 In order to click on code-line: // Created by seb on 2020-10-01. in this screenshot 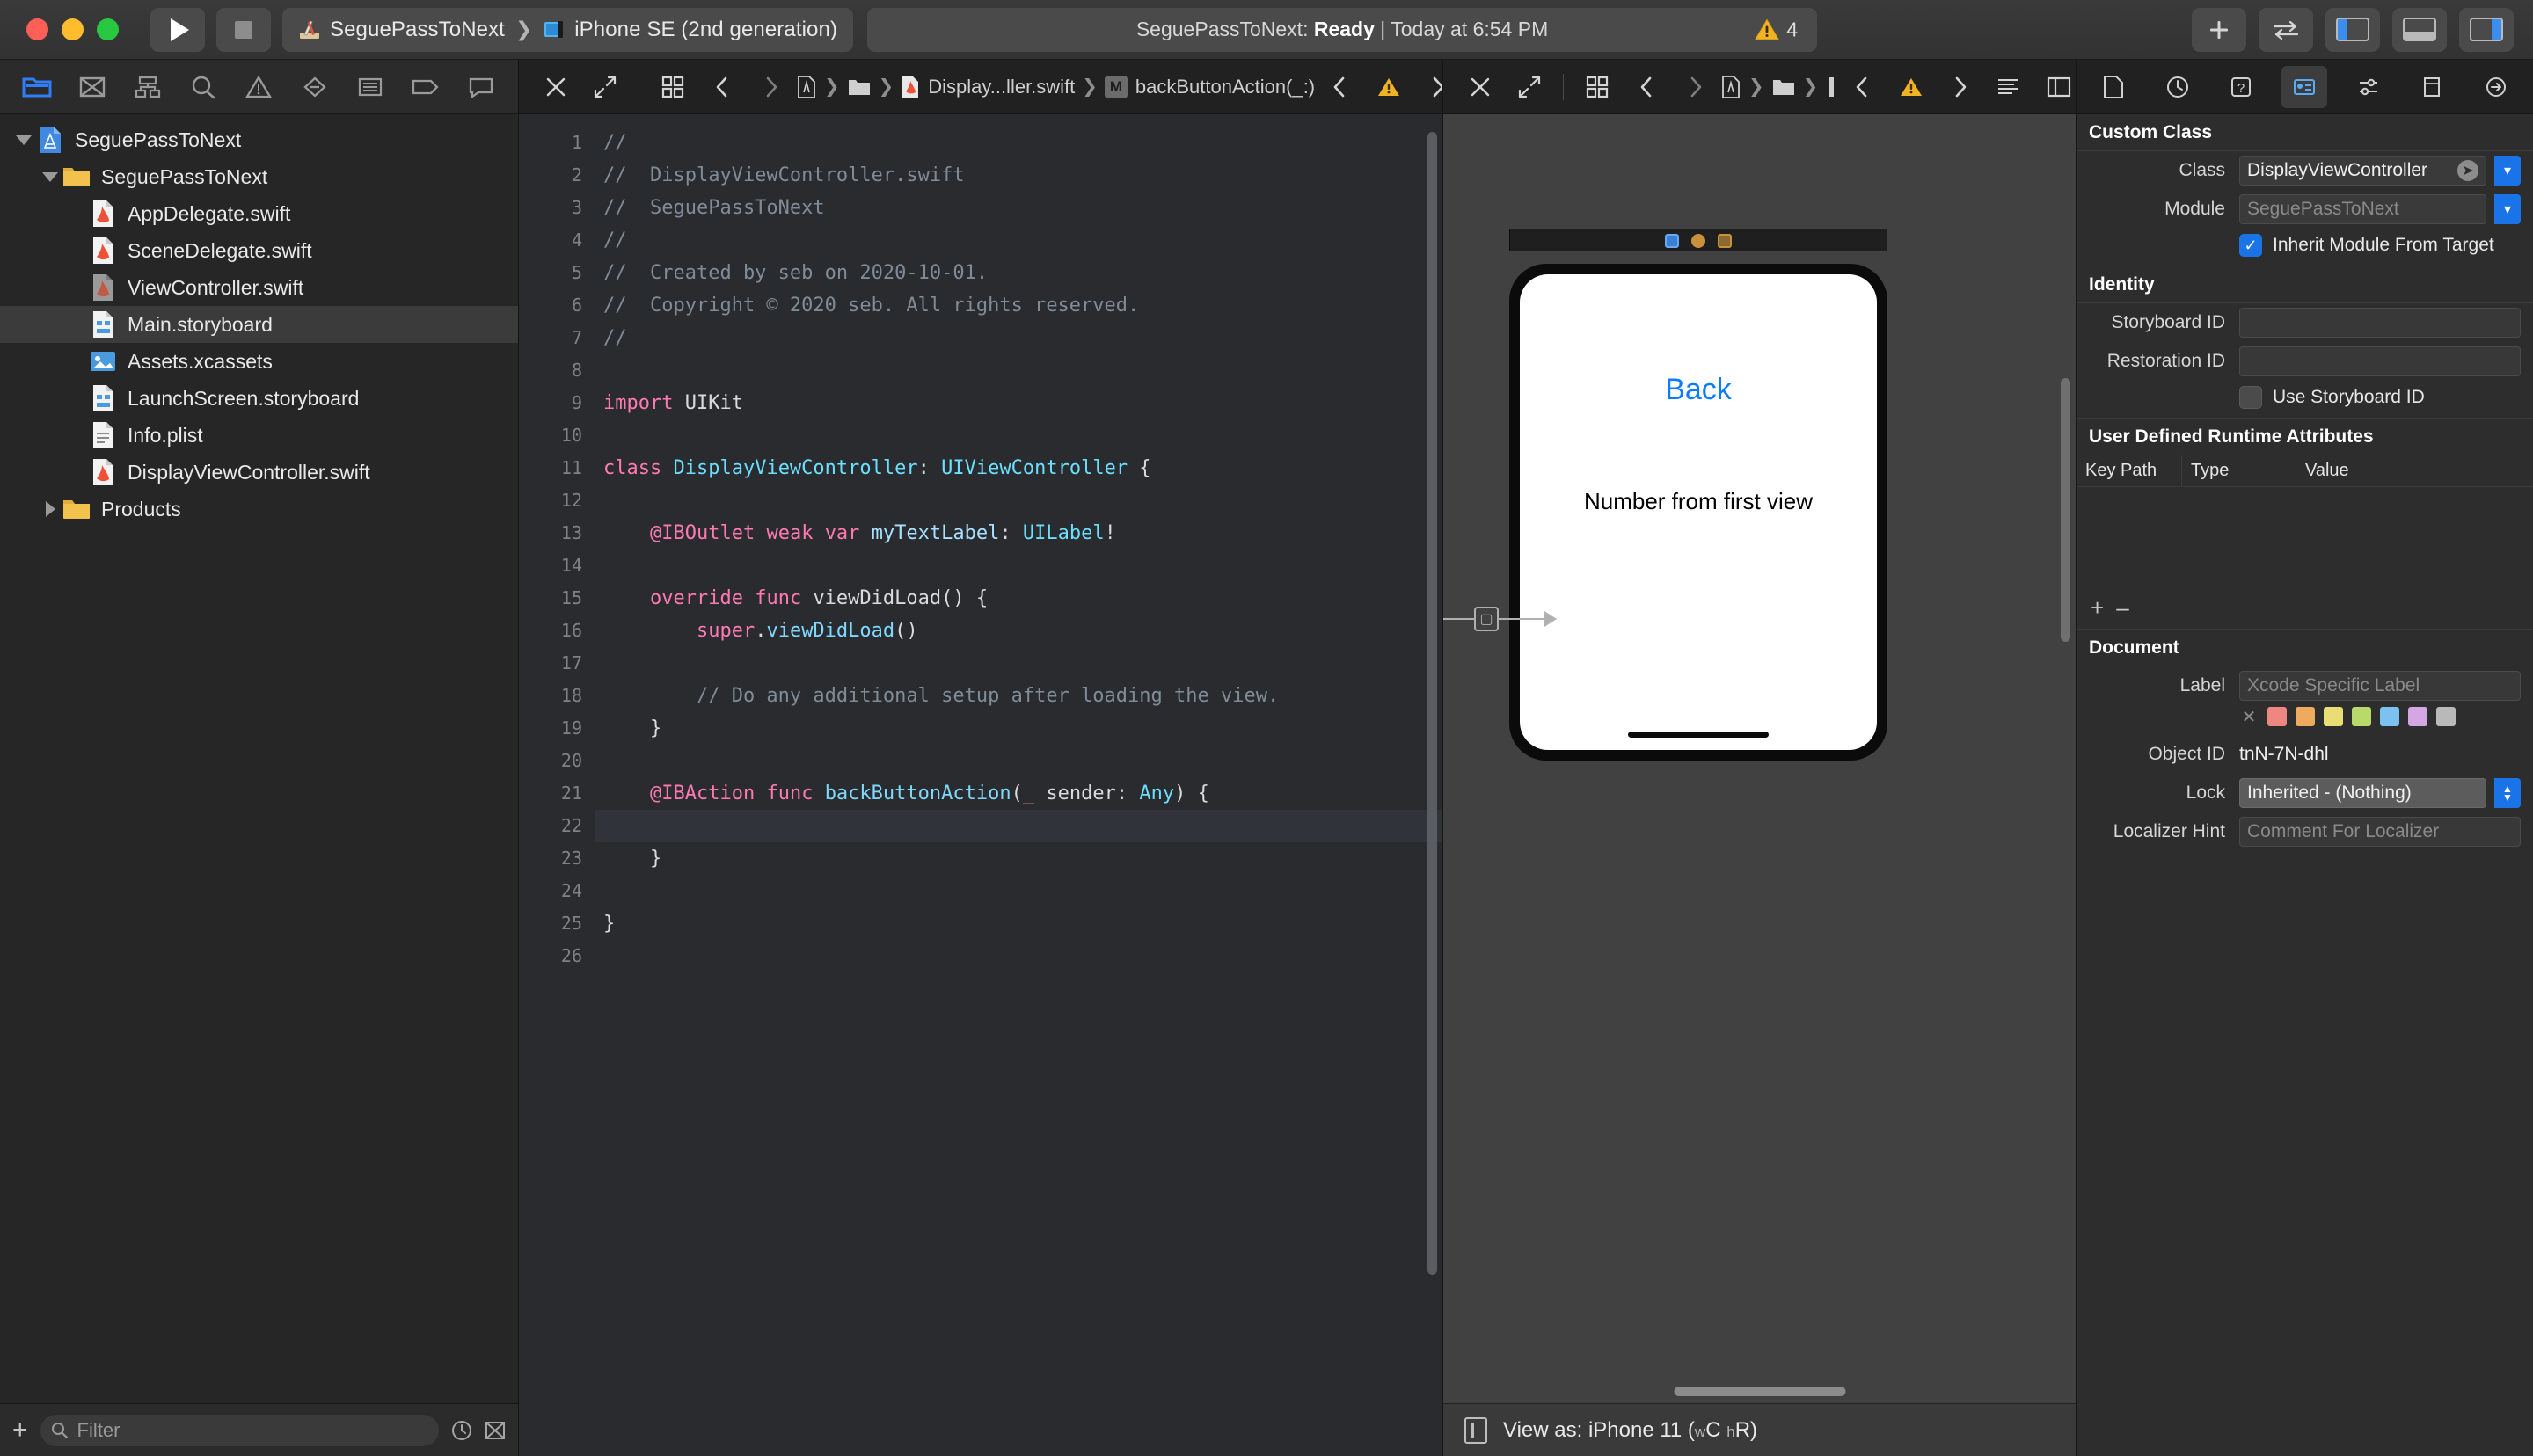, I will do `click(1019, 273)`.